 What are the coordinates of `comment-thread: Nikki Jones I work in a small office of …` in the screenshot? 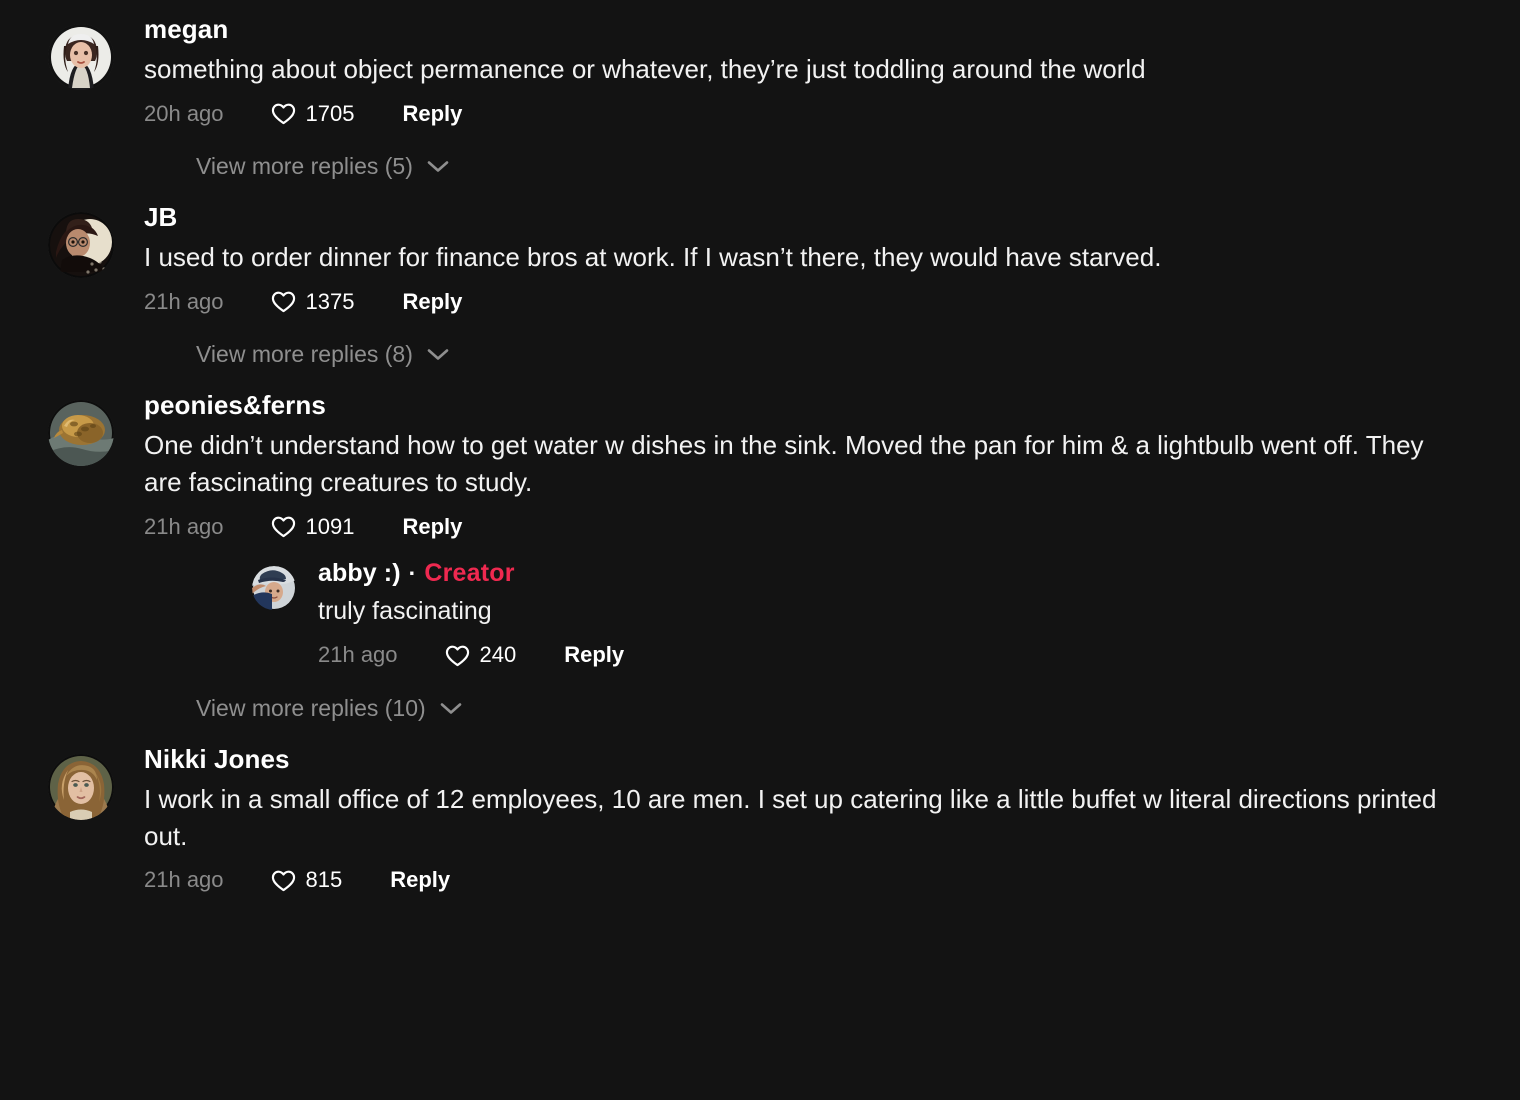 It's located at (769, 819).